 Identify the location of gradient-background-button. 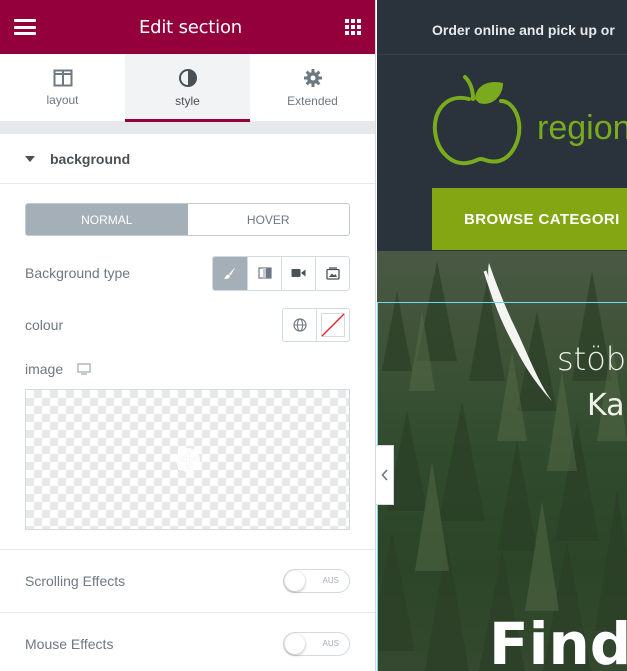
(264, 273).